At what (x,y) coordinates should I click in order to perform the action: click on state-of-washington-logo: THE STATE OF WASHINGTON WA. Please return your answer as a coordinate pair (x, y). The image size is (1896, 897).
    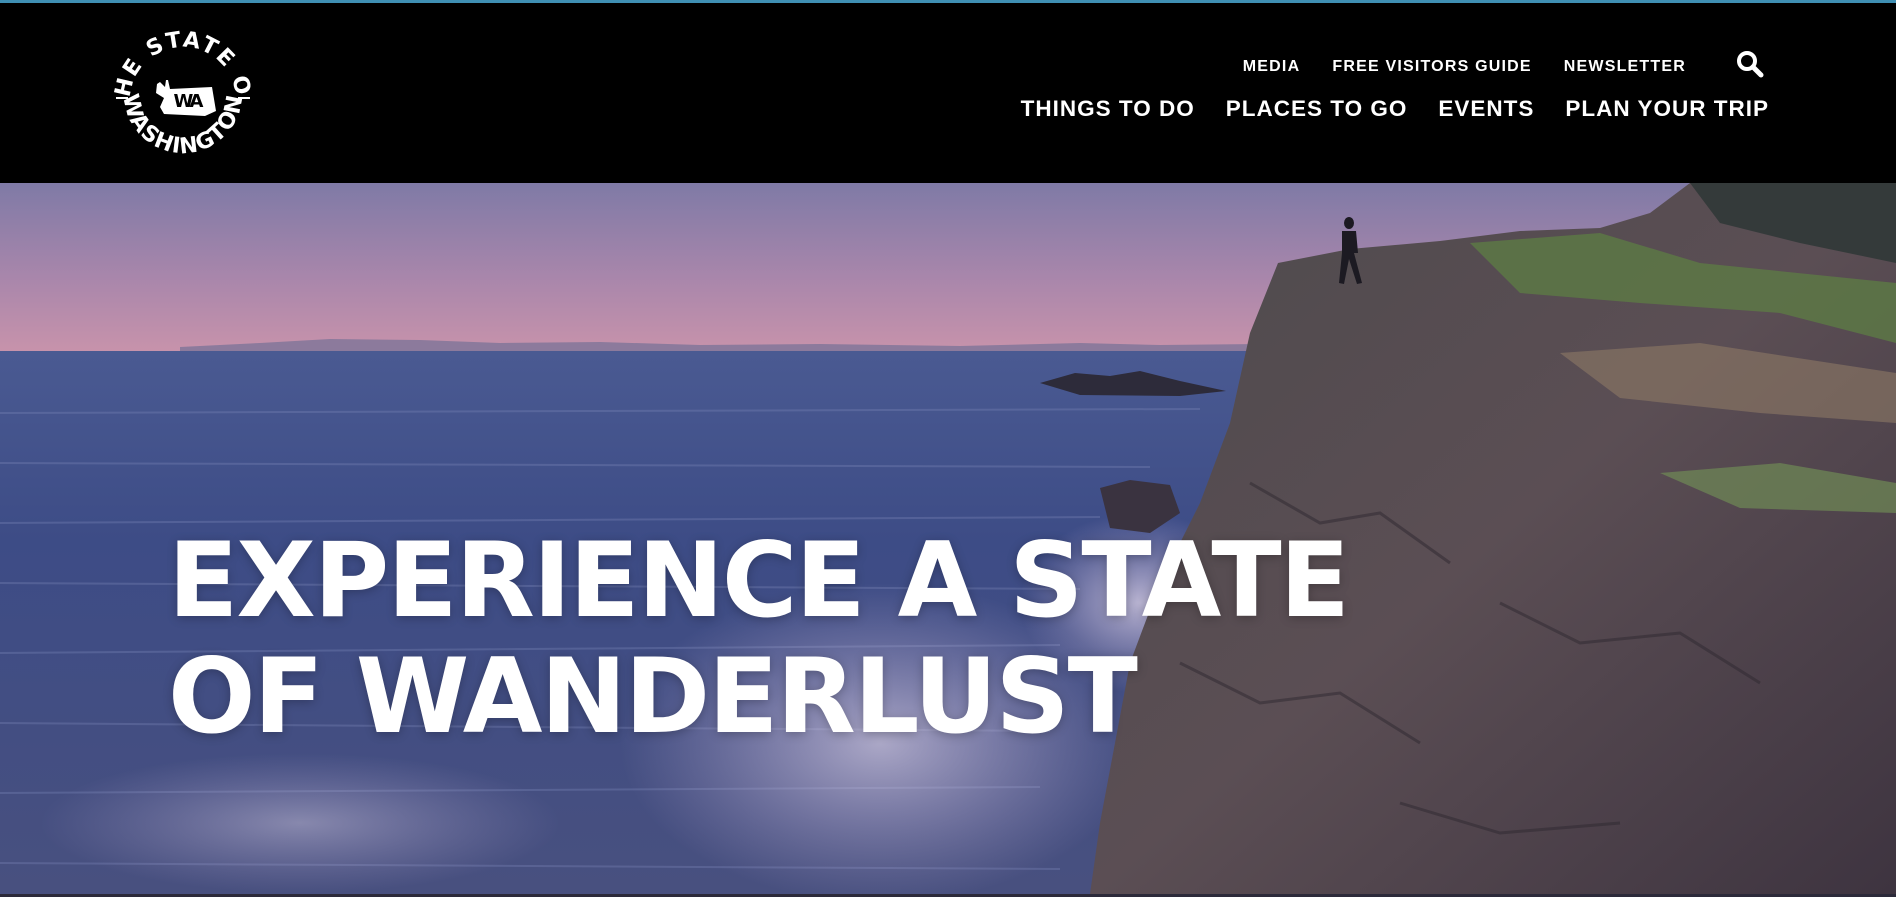
    Looking at the image, I should click on (178, 84).